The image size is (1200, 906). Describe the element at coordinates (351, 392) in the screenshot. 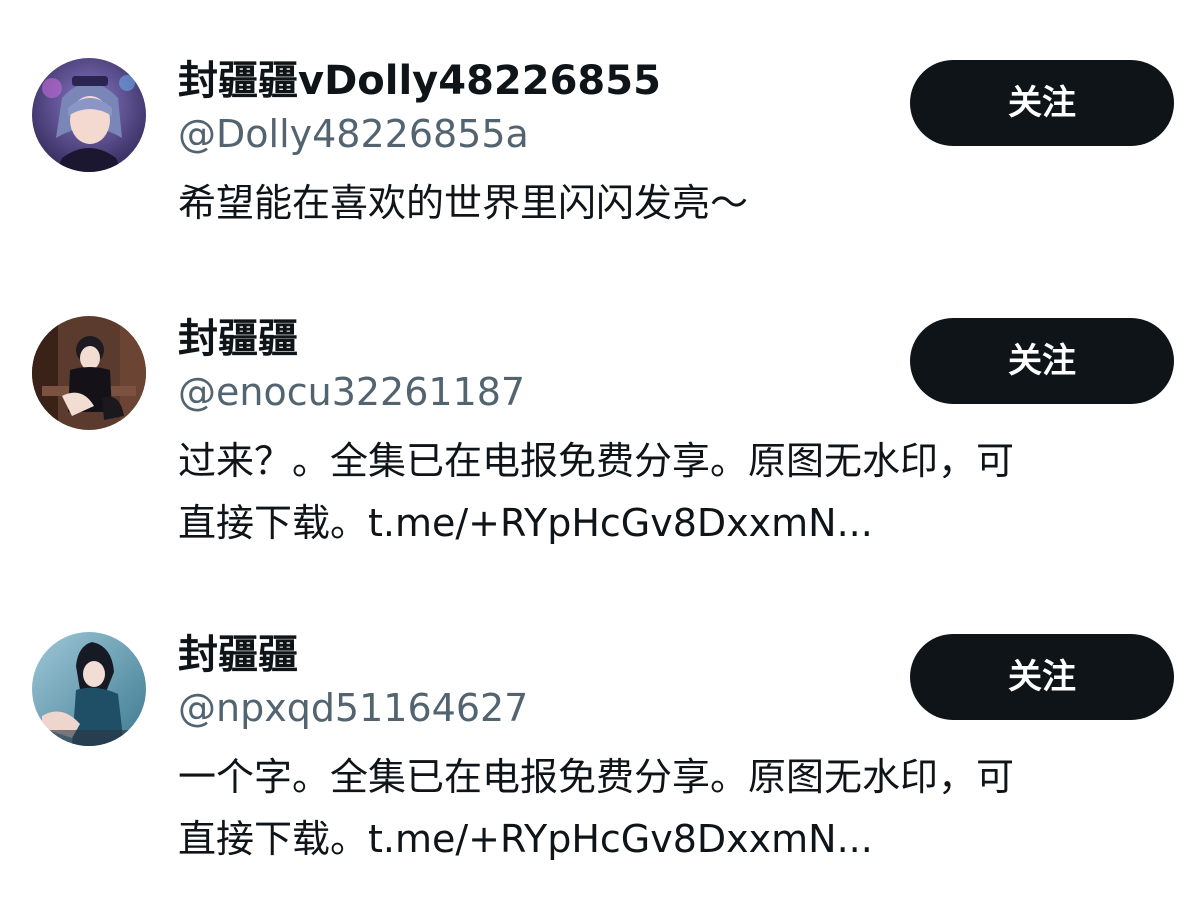

I see `user-handle: @enocu32261187` at that location.